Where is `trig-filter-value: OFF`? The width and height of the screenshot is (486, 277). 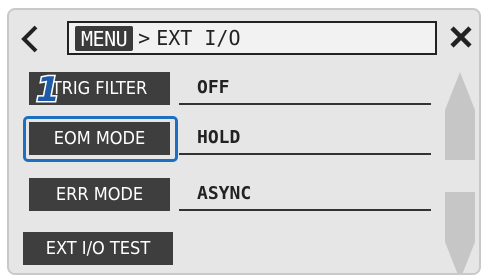 trig-filter-value: OFF is located at coordinates (305, 88).